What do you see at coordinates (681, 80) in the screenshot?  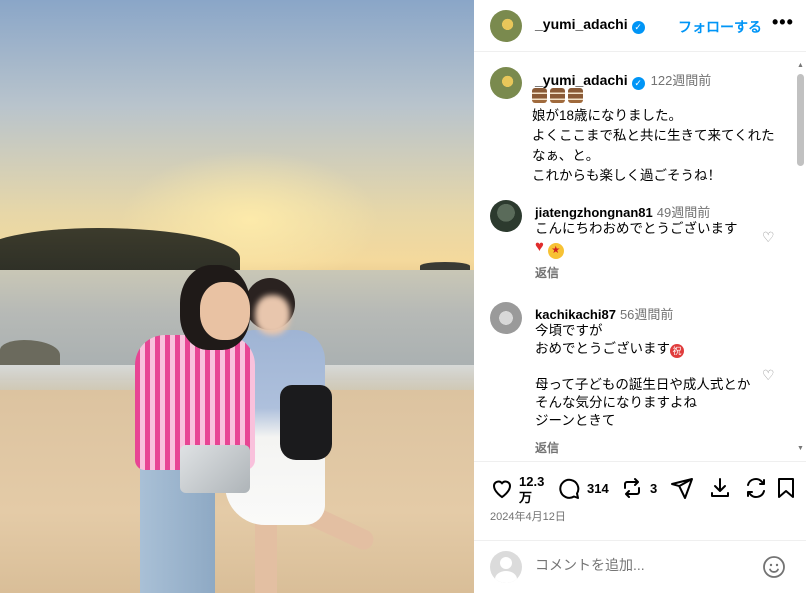 I see `caption-time: 122週間前` at bounding box center [681, 80].